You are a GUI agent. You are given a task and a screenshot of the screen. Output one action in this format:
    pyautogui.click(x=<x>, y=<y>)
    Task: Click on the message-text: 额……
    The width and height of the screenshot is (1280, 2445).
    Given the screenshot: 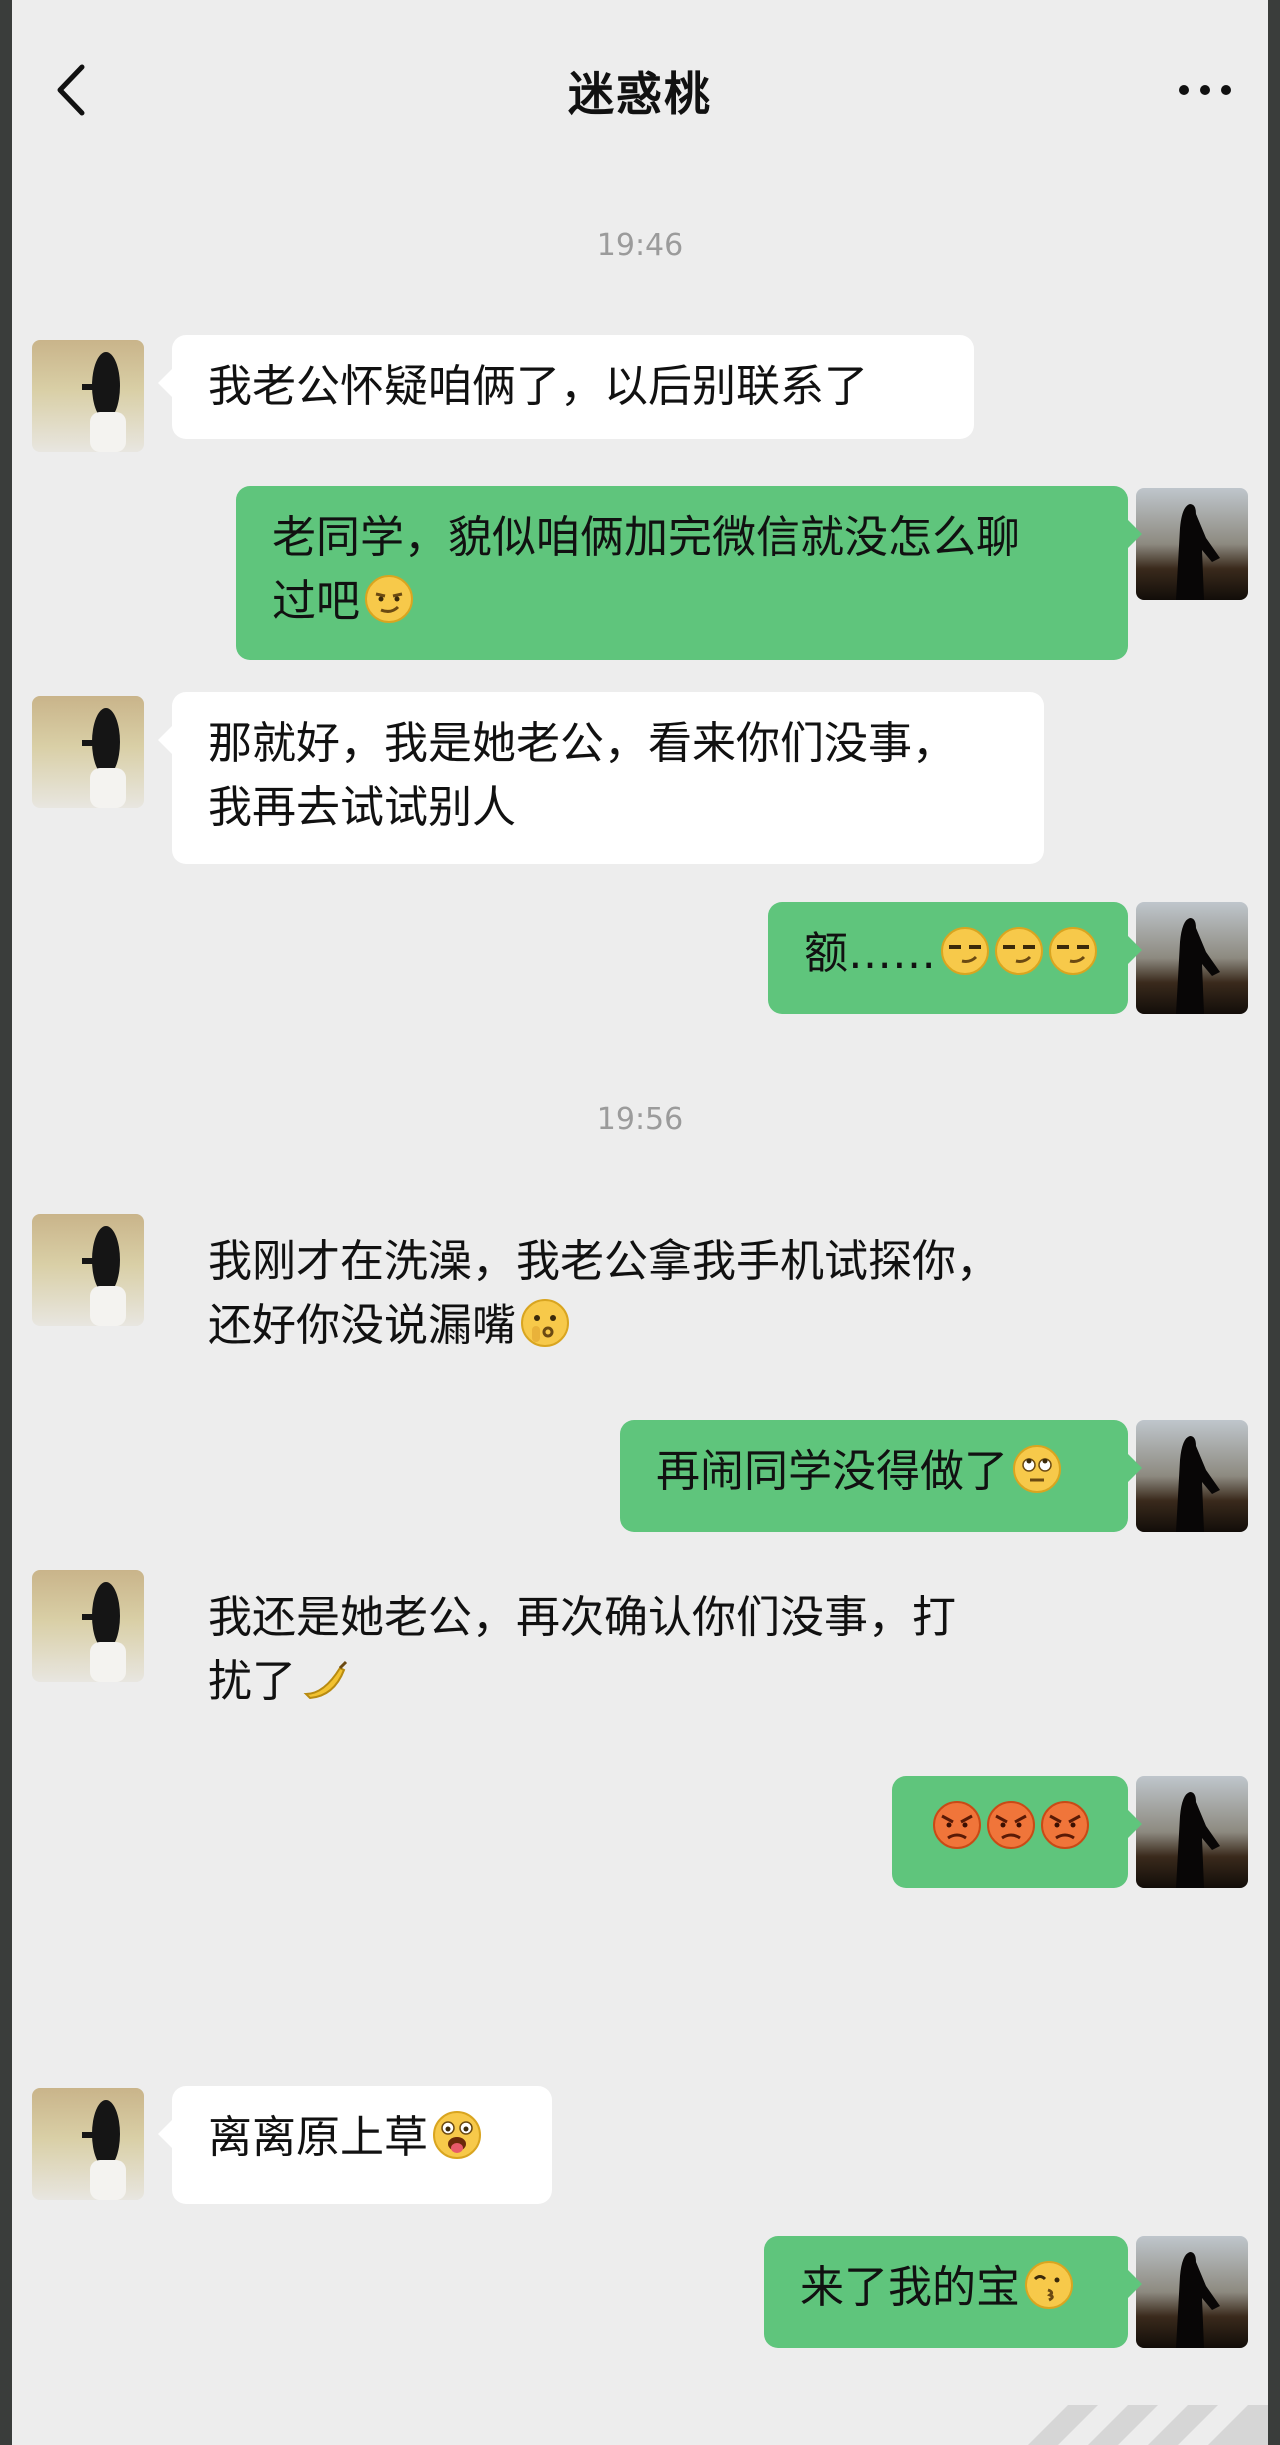 What is the action you would take?
    pyautogui.click(x=870, y=953)
    